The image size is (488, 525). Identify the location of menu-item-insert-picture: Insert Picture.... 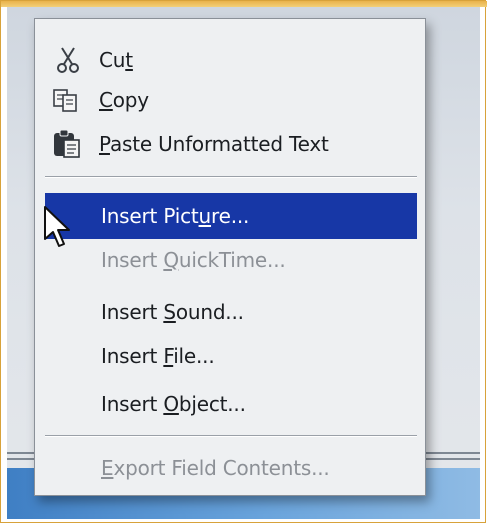
(231, 216).